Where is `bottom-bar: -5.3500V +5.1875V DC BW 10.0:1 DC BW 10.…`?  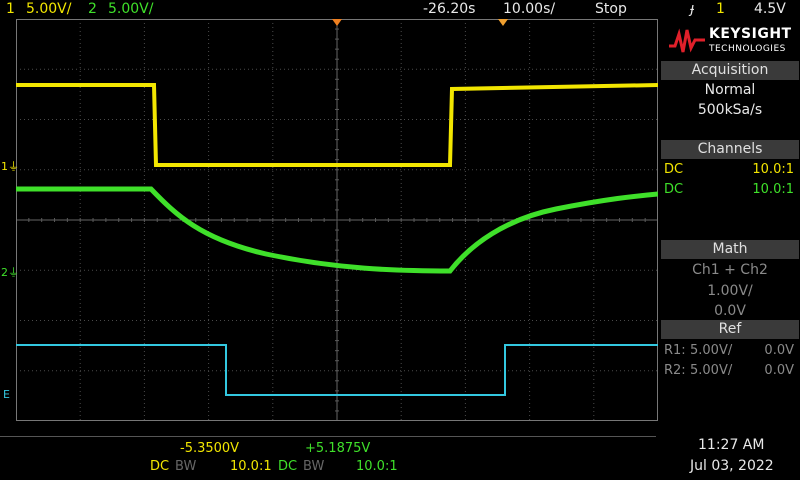
bottom-bar: -5.3500V +5.1875V DC BW 10.0:1 DC BW 10.… is located at coordinates (400, 452).